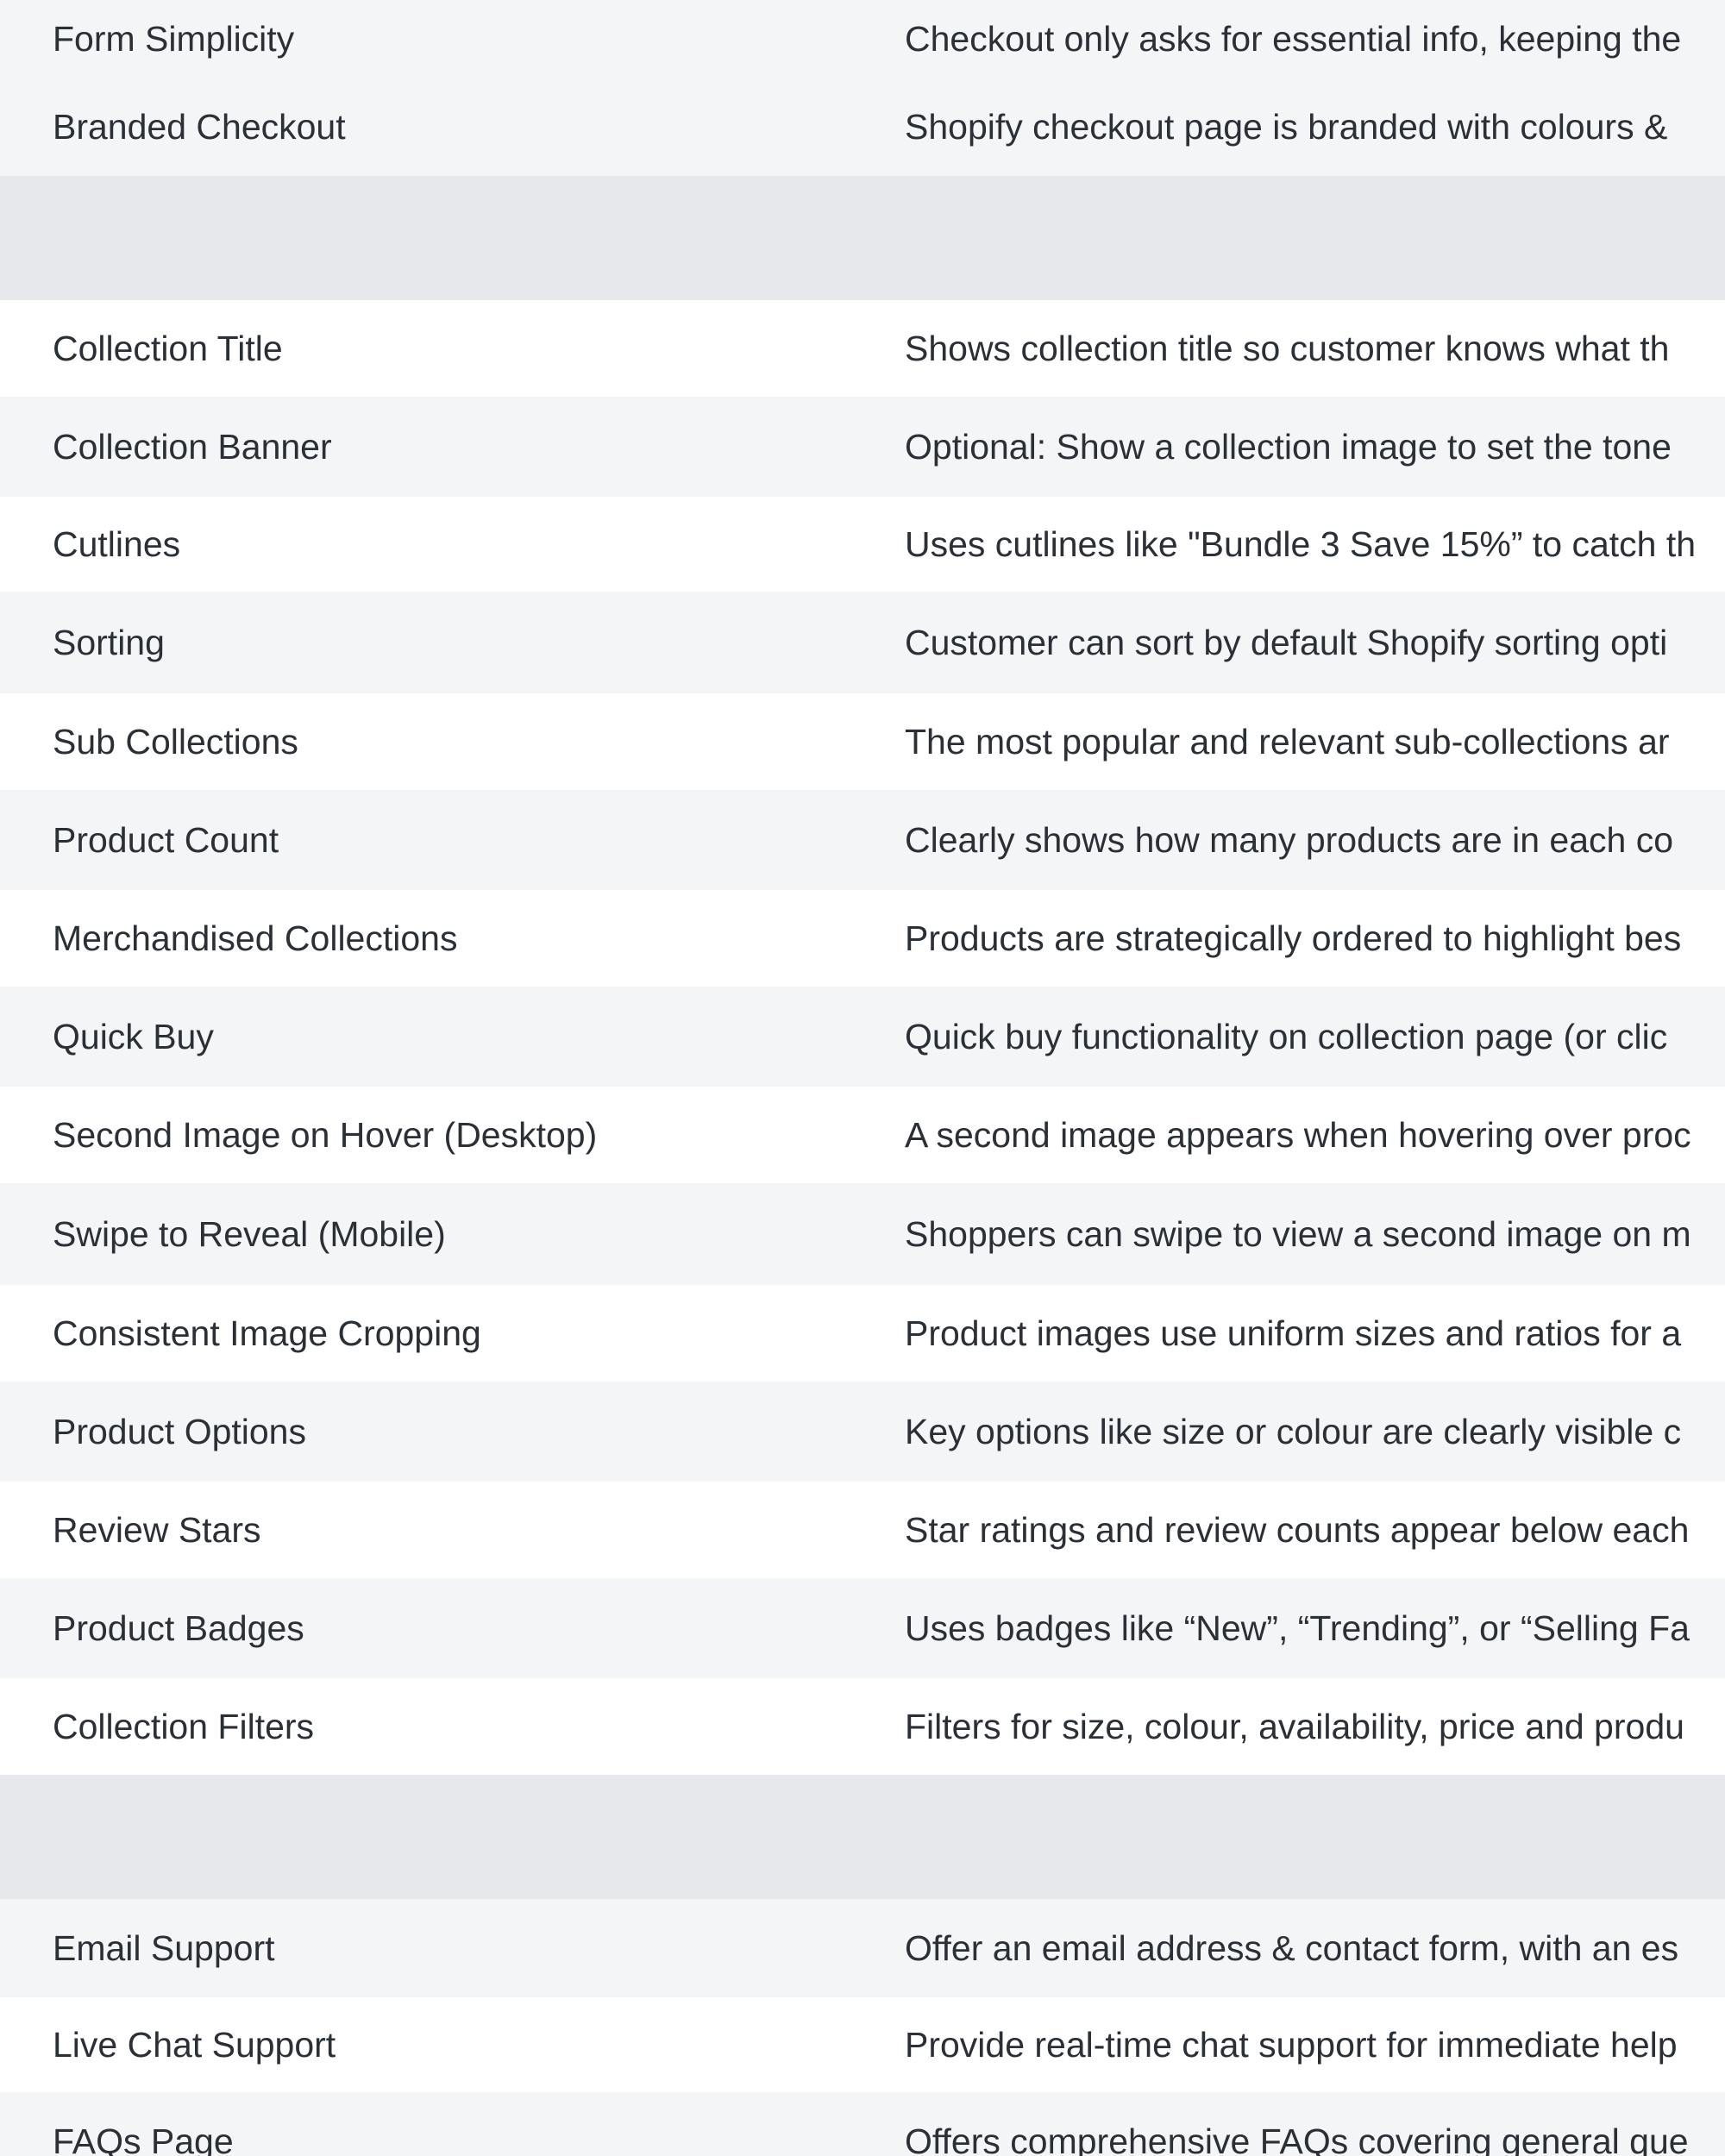  What do you see at coordinates (109, 642) in the screenshot?
I see `feature-cell: Sorting` at bounding box center [109, 642].